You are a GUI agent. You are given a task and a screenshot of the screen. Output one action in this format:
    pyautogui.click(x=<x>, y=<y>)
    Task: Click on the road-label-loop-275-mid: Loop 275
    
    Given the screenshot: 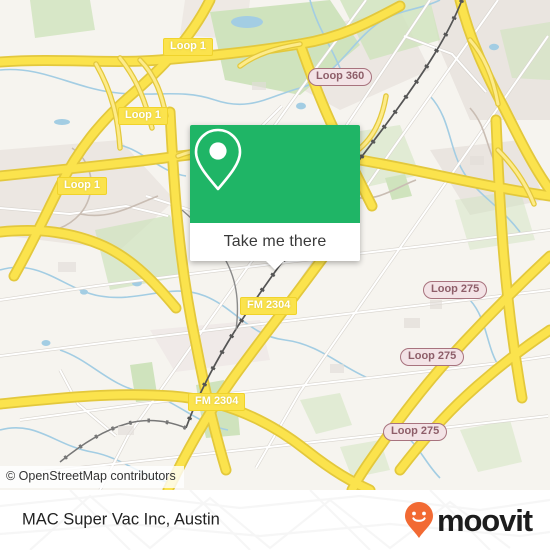 What is the action you would take?
    pyautogui.click(x=432, y=357)
    